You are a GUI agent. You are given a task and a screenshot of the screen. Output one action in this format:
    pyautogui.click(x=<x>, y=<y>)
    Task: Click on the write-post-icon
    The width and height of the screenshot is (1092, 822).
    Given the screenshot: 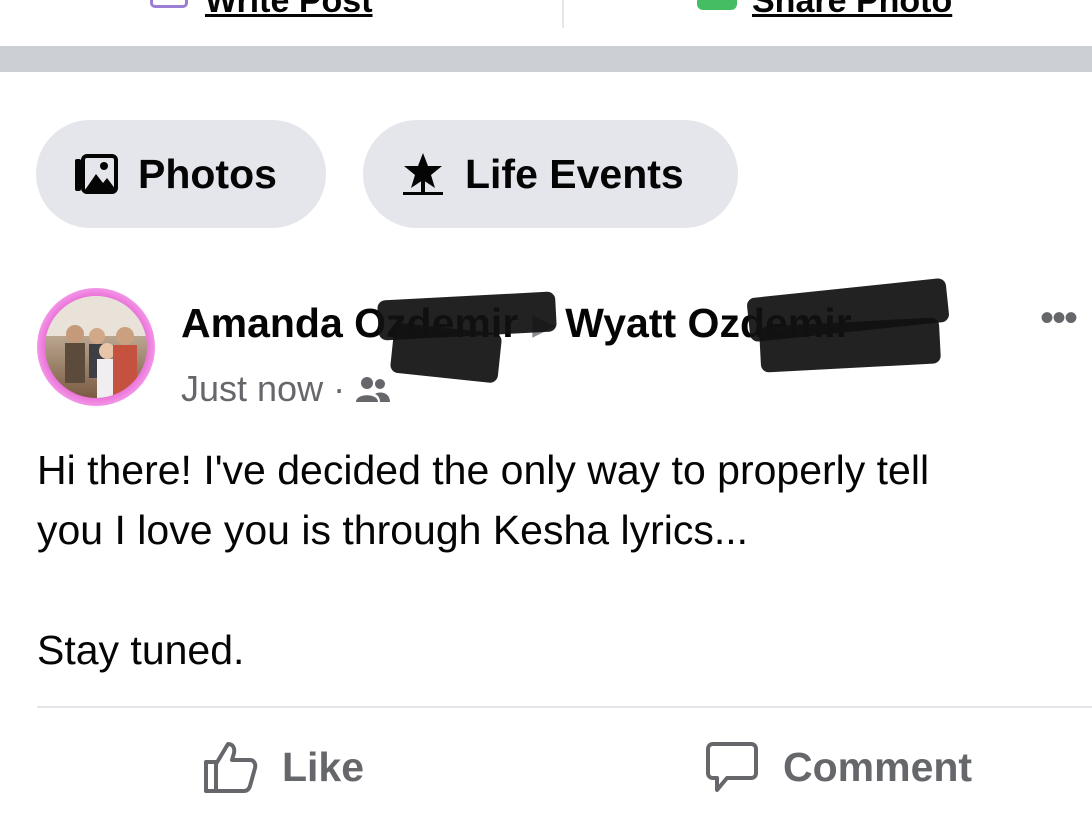 What is the action you would take?
    pyautogui.click(x=169, y=4)
    